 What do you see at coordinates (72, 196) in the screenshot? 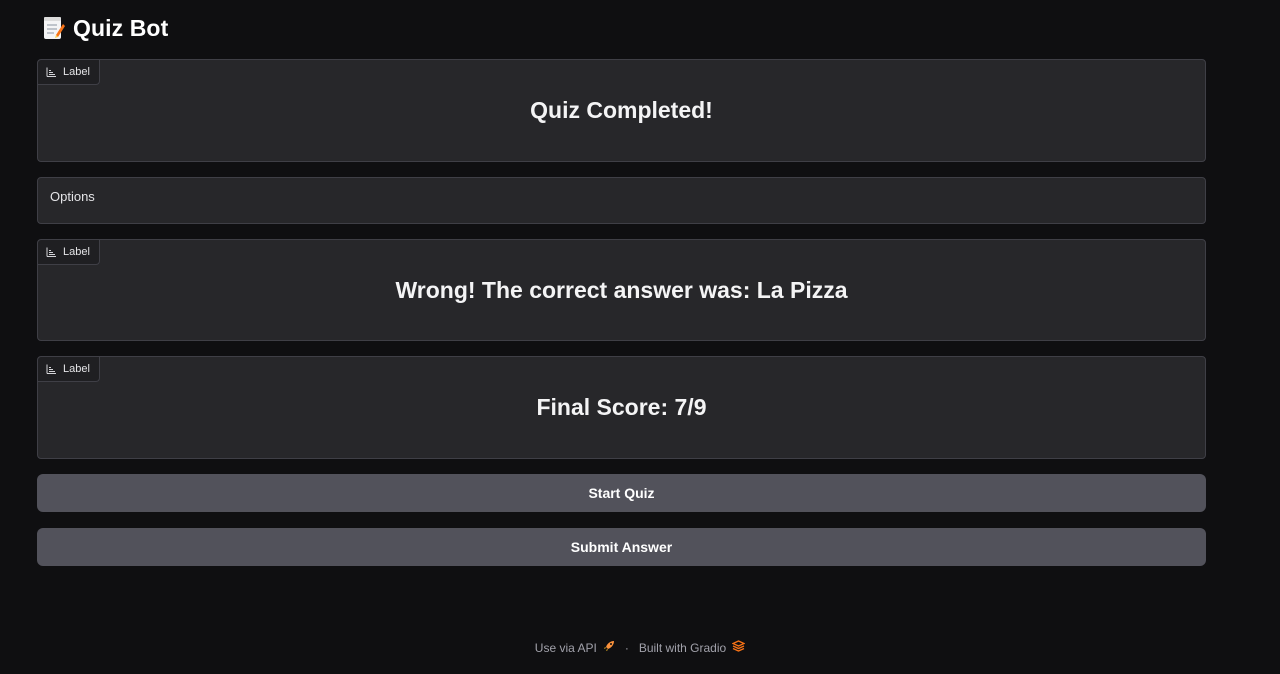
I see `options-label: Options` at bounding box center [72, 196].